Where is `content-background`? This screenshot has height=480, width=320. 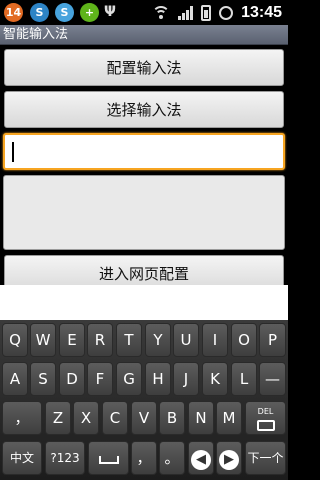 content-background is located at coordinates (144, 302).